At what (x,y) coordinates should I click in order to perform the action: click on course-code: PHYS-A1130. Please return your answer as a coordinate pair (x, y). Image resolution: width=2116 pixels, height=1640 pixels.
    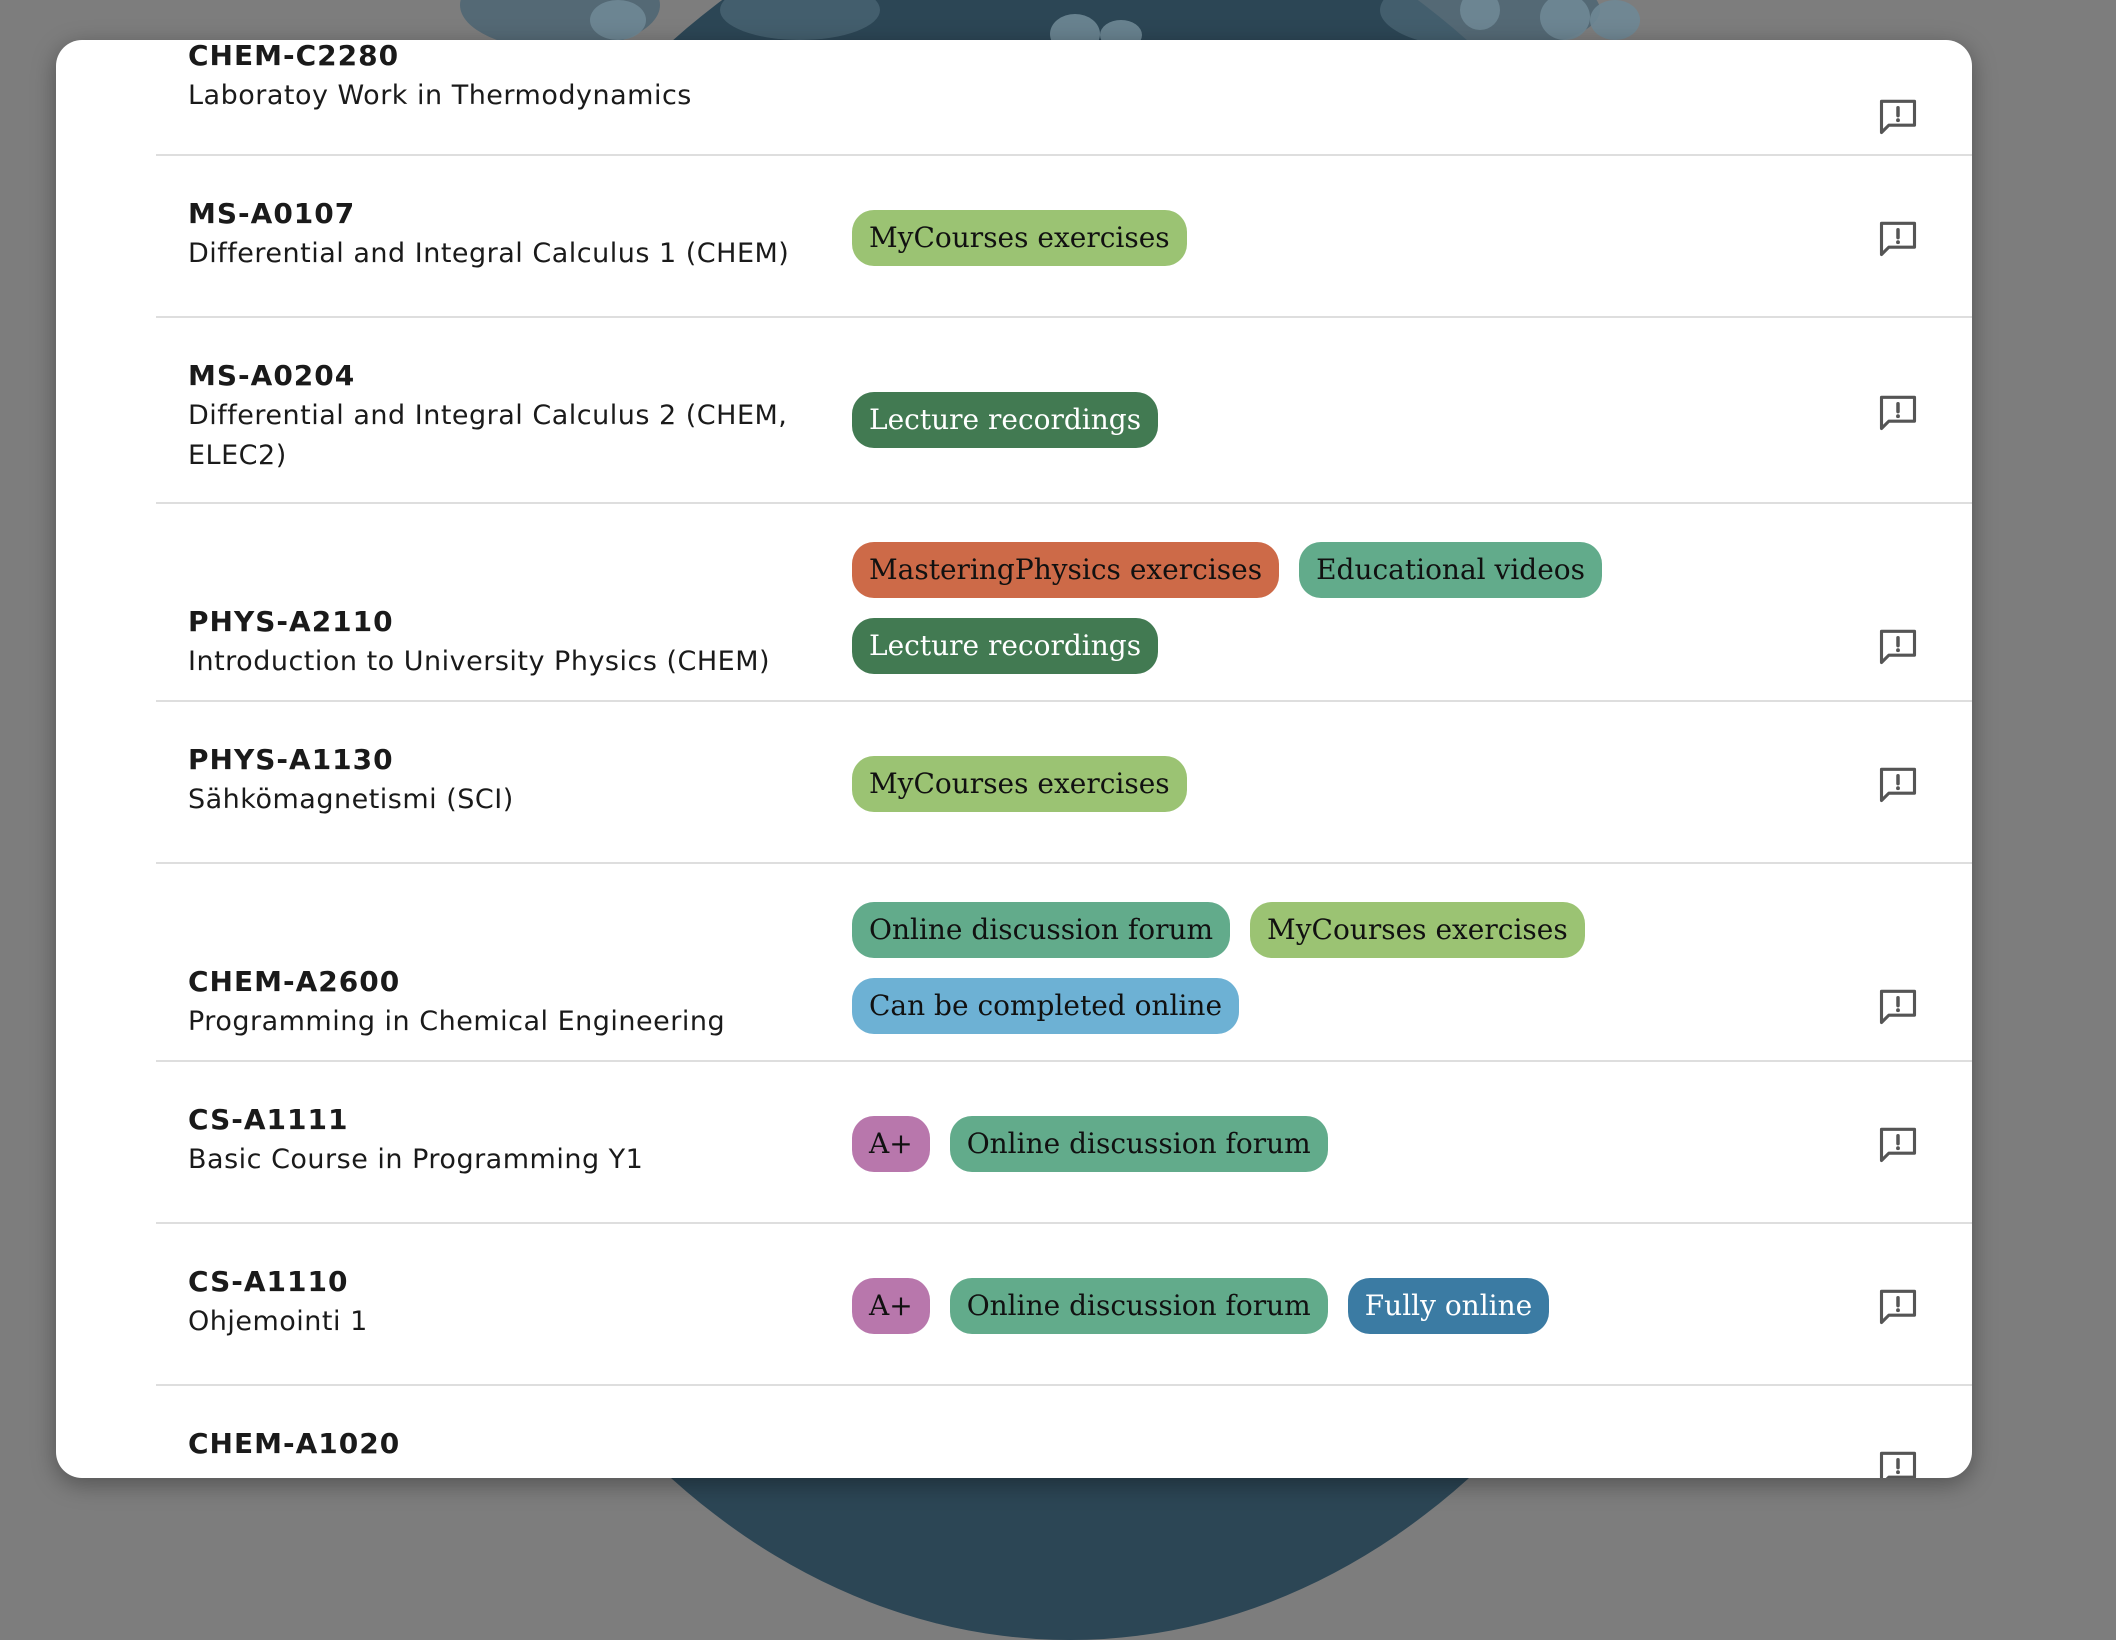
    Looking at the image, I should click on (291, 759).